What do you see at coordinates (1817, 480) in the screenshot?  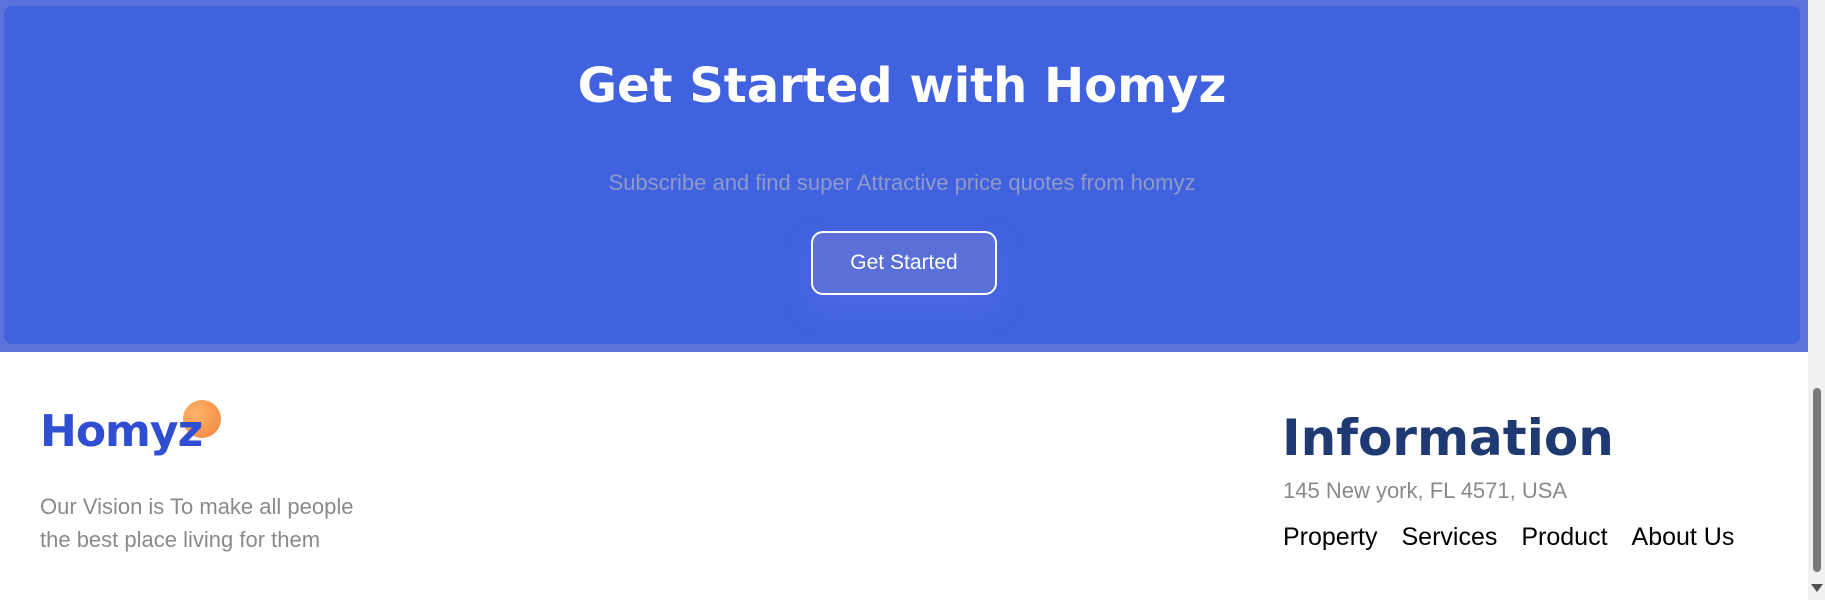 I see `scrollbar-thumb` at bounding box center [1817, 480].